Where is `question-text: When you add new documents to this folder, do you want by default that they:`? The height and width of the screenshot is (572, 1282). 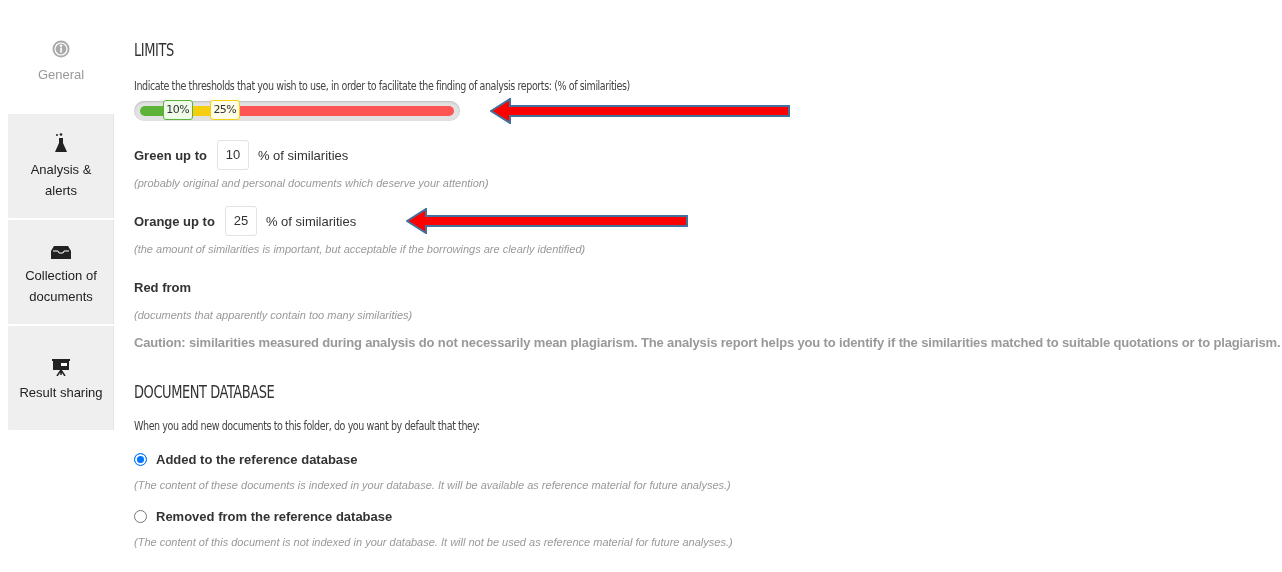 question-text: When you add new documents to this folder, do you want by default that they: is located at coordinates (307, 426).